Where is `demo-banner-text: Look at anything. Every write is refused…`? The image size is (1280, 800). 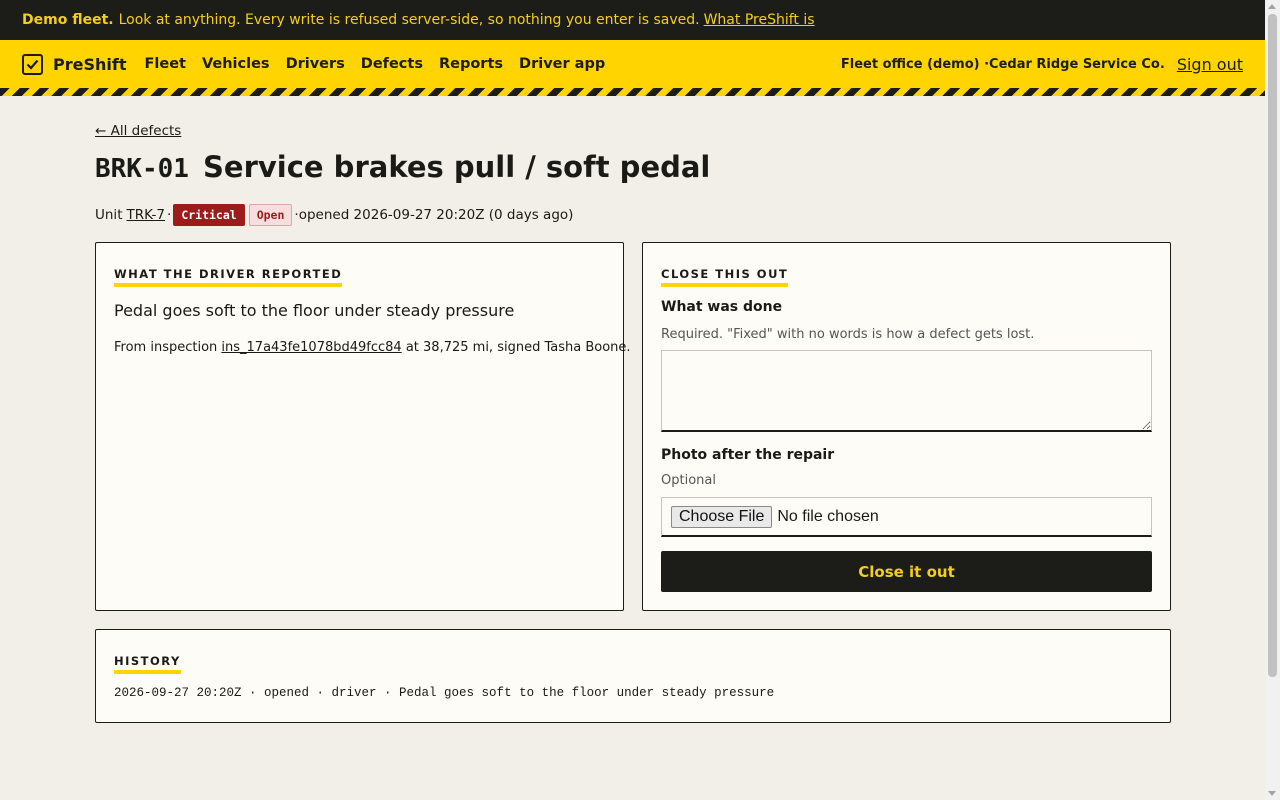
demo-banner-text: Look at anything. Every write is refused… is located at coordinates (409, 20).